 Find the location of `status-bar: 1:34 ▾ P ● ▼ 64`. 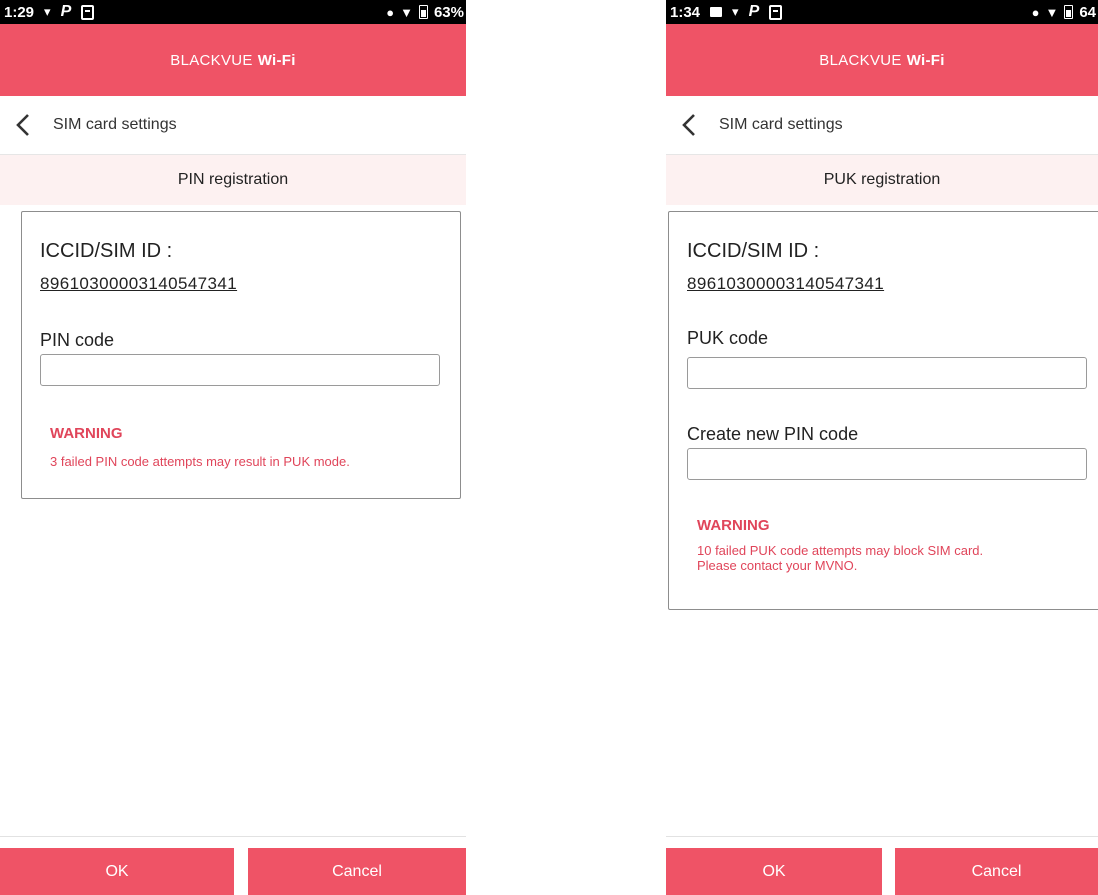

status-bar: 1:34 ▾ P ● ▼ 64 is located at coordinates (882, 12).